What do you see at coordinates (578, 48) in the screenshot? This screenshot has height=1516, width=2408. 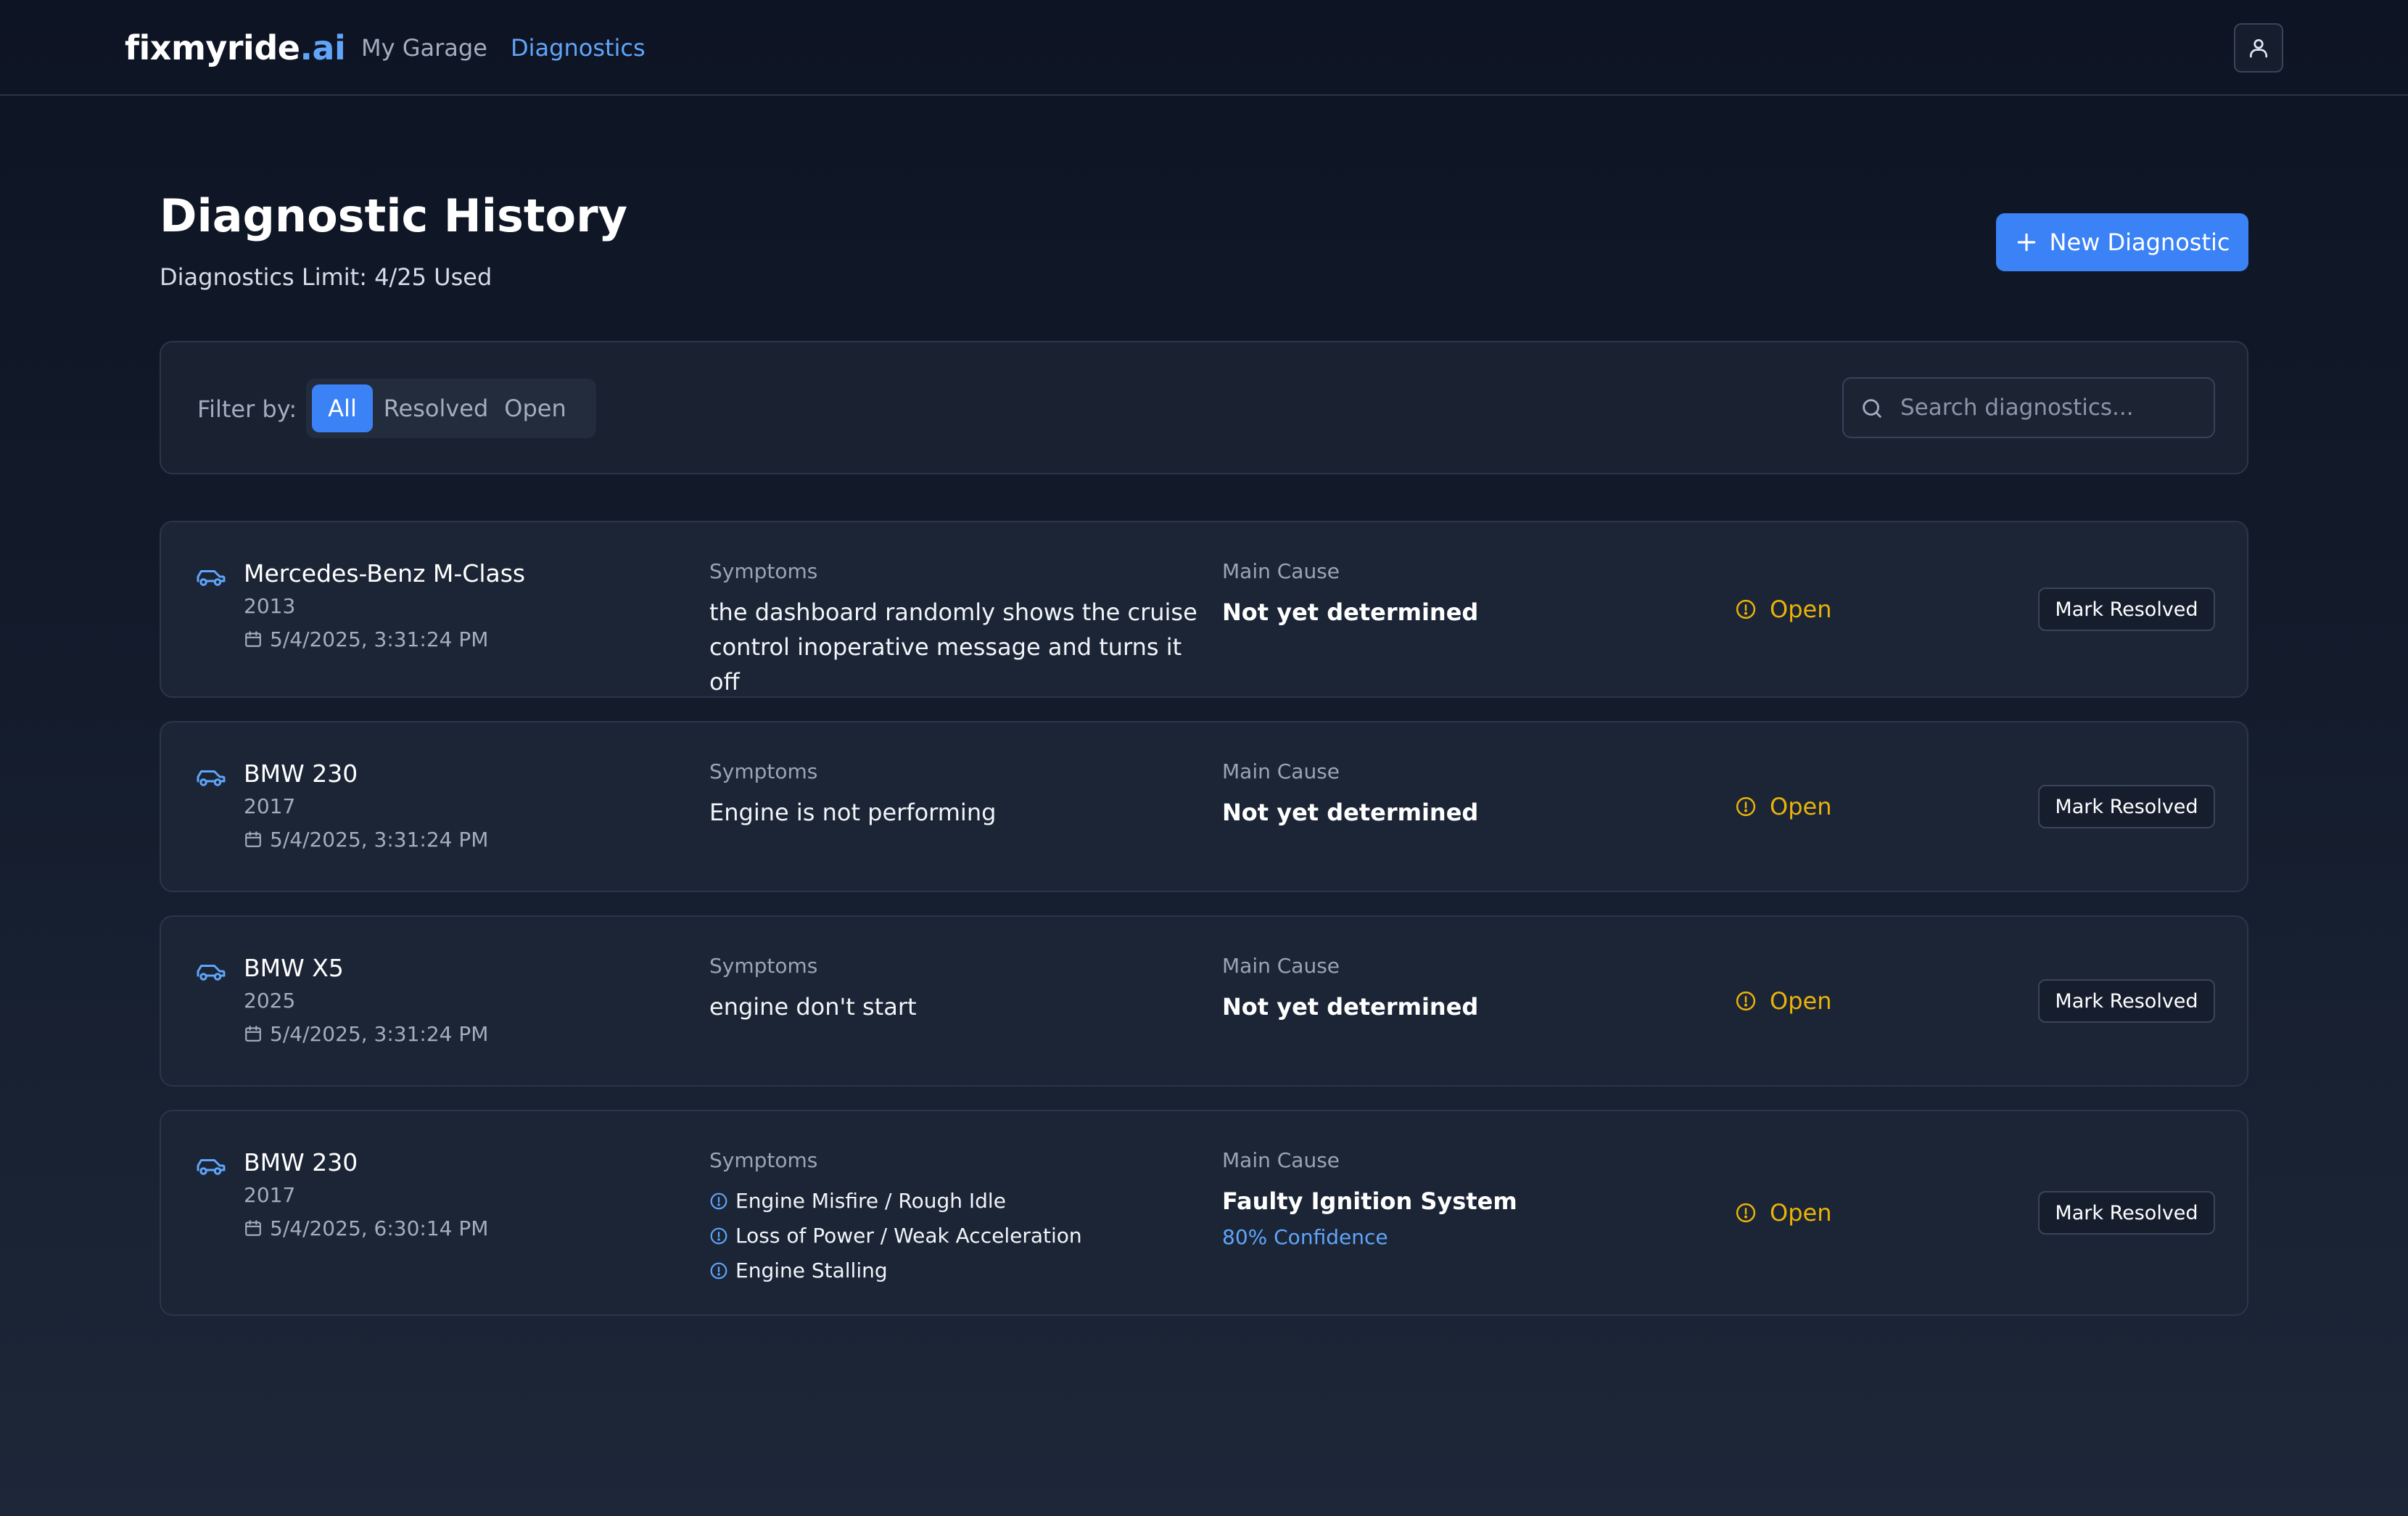 I see `nav-link-diagnostics: Diagnostics` at bounding box center [578, 48].